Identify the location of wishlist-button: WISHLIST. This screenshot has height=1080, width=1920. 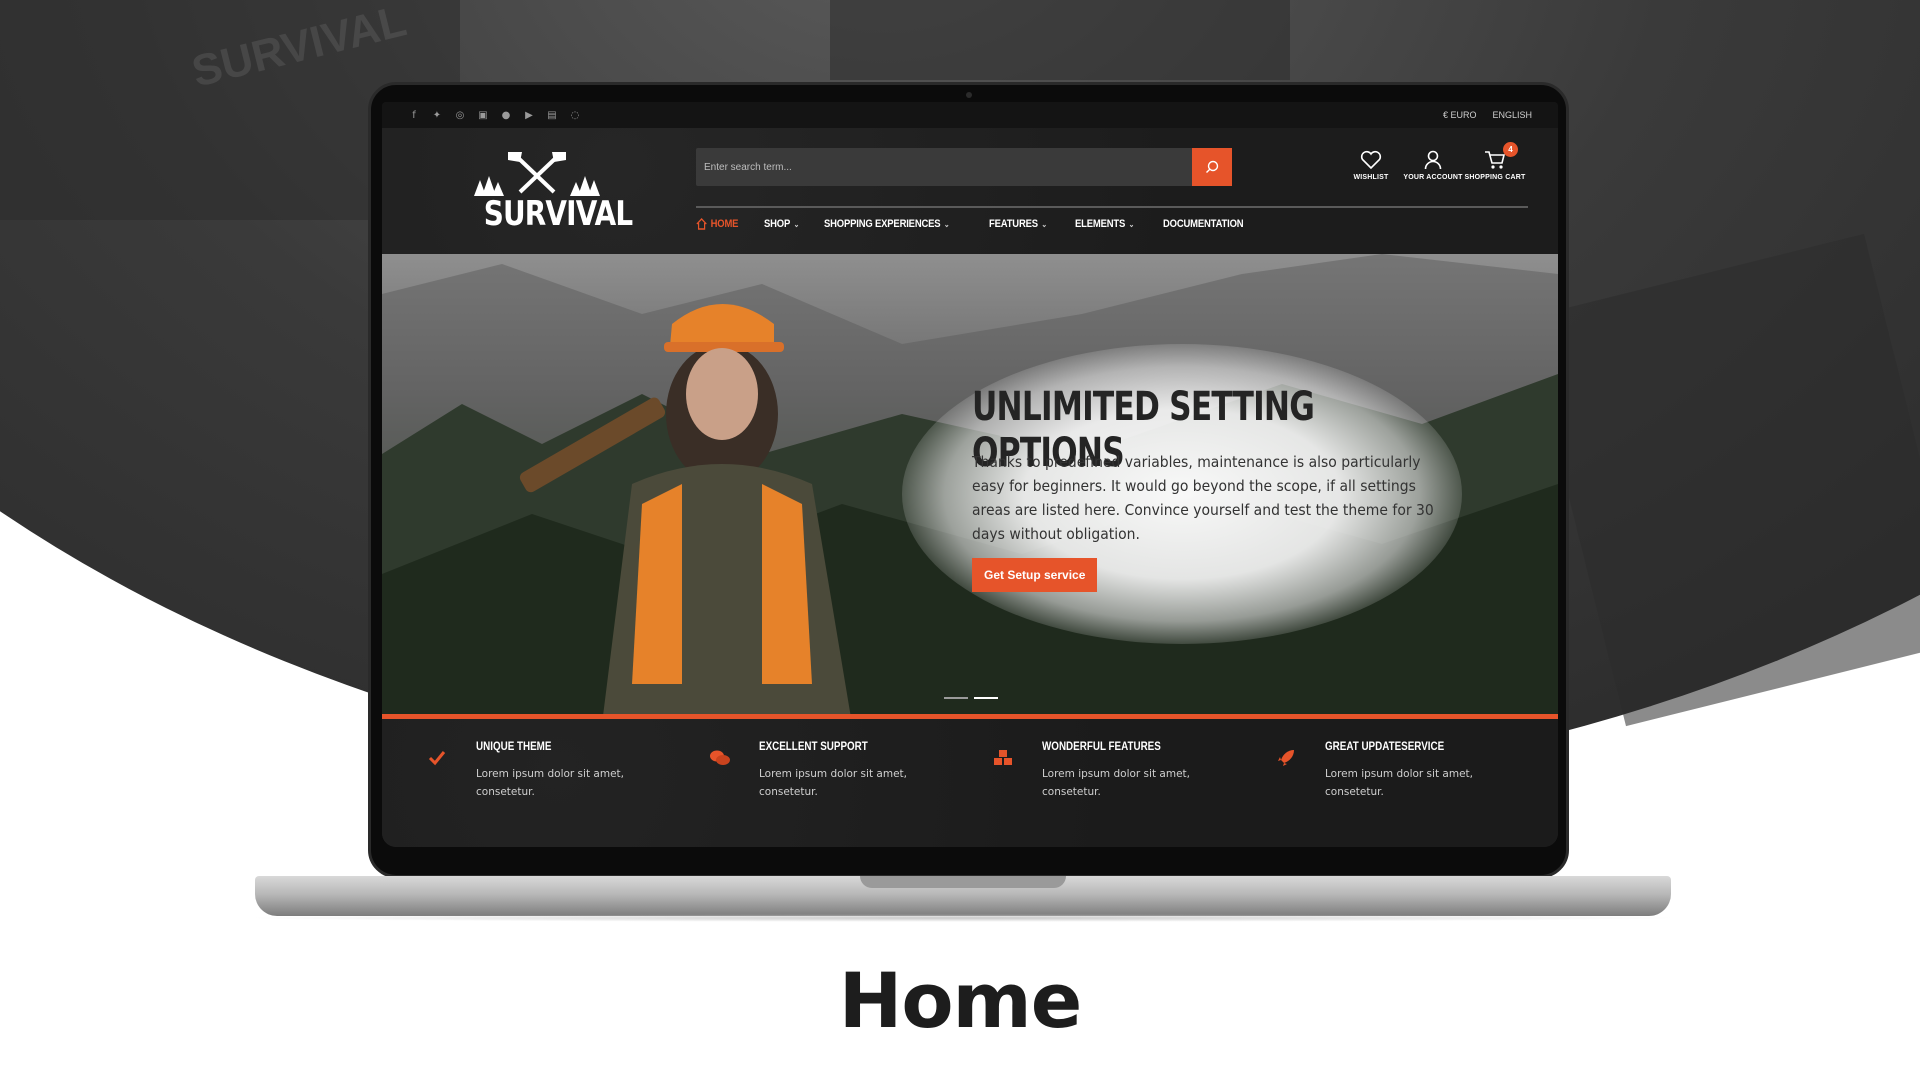
(1371, 164).